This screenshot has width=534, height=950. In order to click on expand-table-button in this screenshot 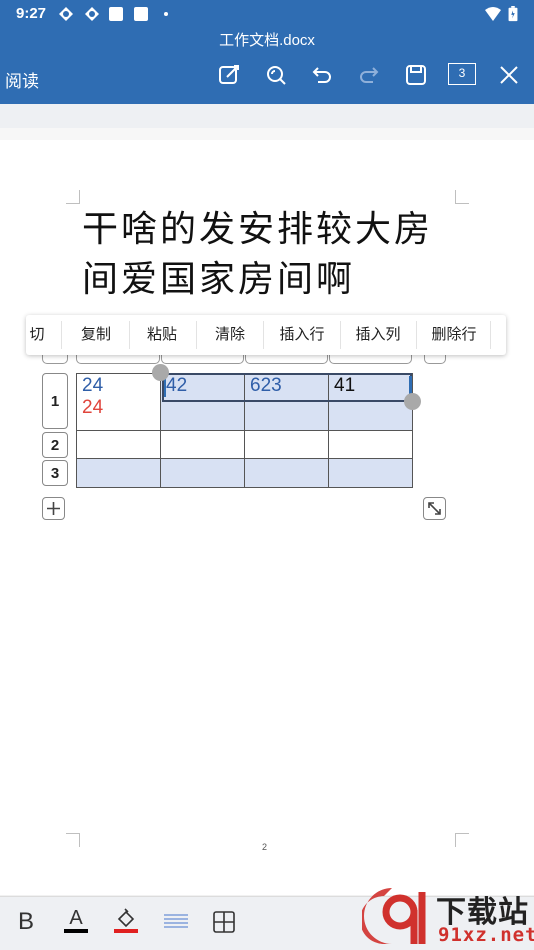, I will do `click(434, 508)`.